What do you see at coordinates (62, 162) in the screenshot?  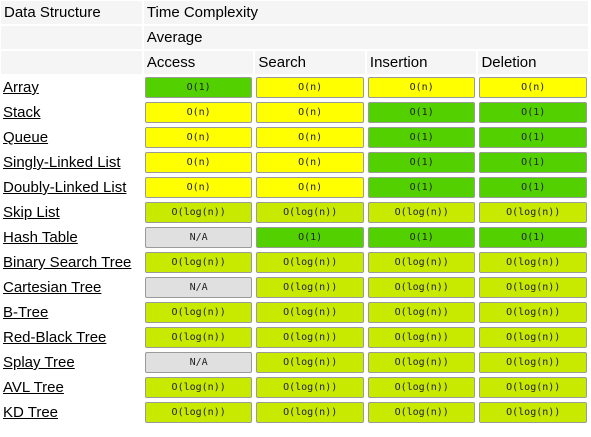 I see `structure-link: Singly-Linked List` at bounding box center [62, 162].